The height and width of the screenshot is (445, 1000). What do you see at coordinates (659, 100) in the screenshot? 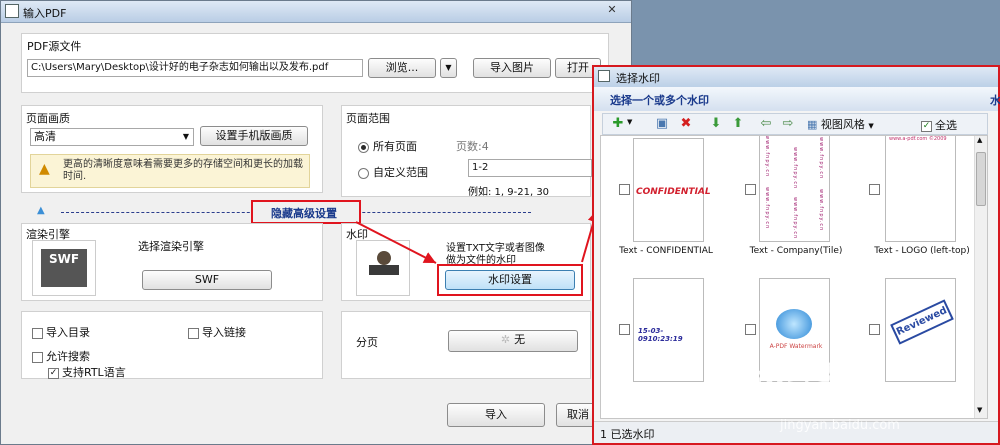
I see `watermark-header: 选择一个或多个水印` at bounding box center [659, 100].